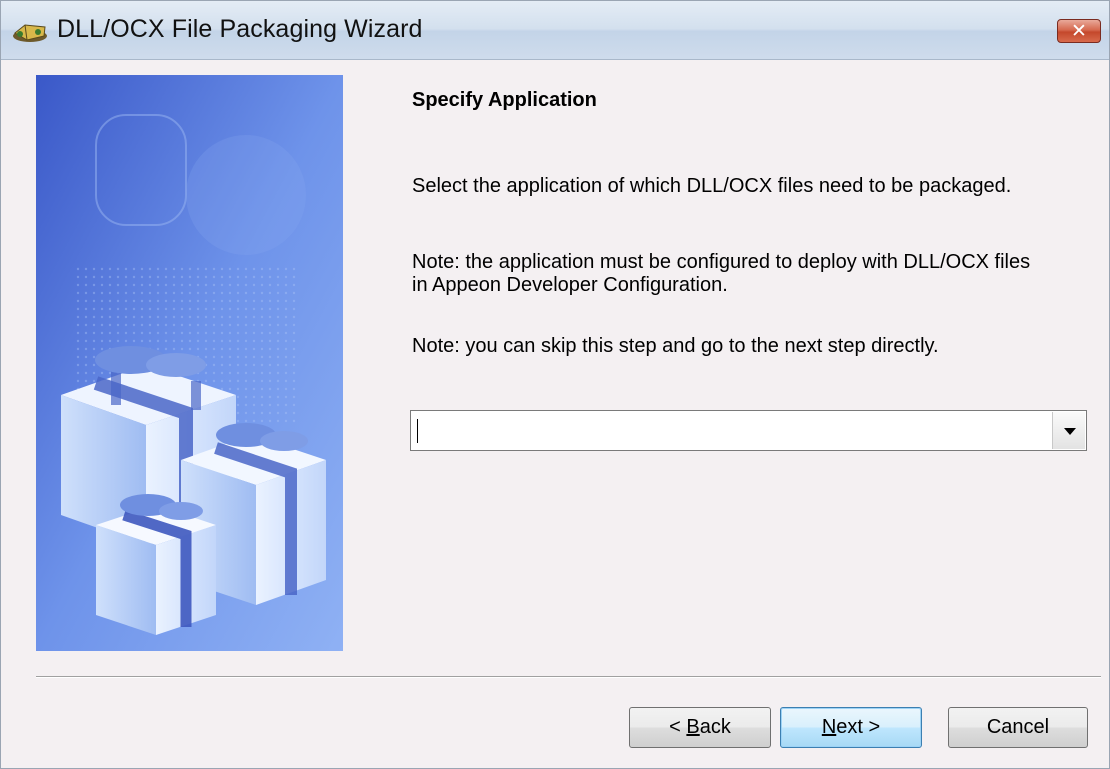  I want to click on back-label-prefix: <, so click(678, 727).